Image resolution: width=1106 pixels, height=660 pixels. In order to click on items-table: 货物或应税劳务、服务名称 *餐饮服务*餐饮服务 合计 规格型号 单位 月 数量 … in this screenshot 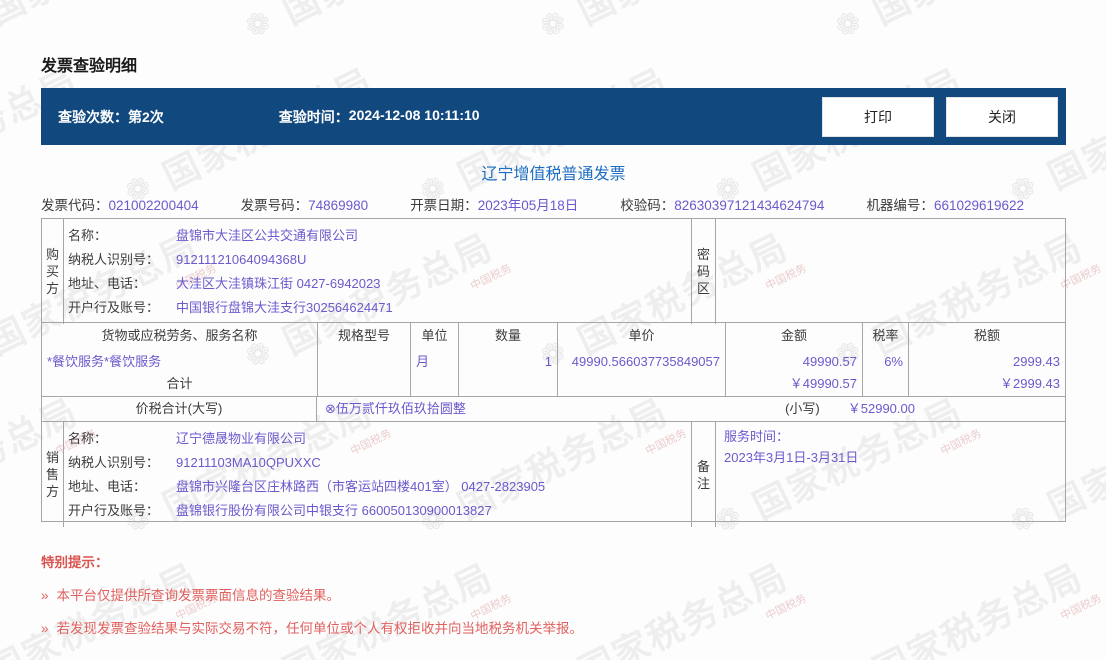, I will do `click(553, 359)`.